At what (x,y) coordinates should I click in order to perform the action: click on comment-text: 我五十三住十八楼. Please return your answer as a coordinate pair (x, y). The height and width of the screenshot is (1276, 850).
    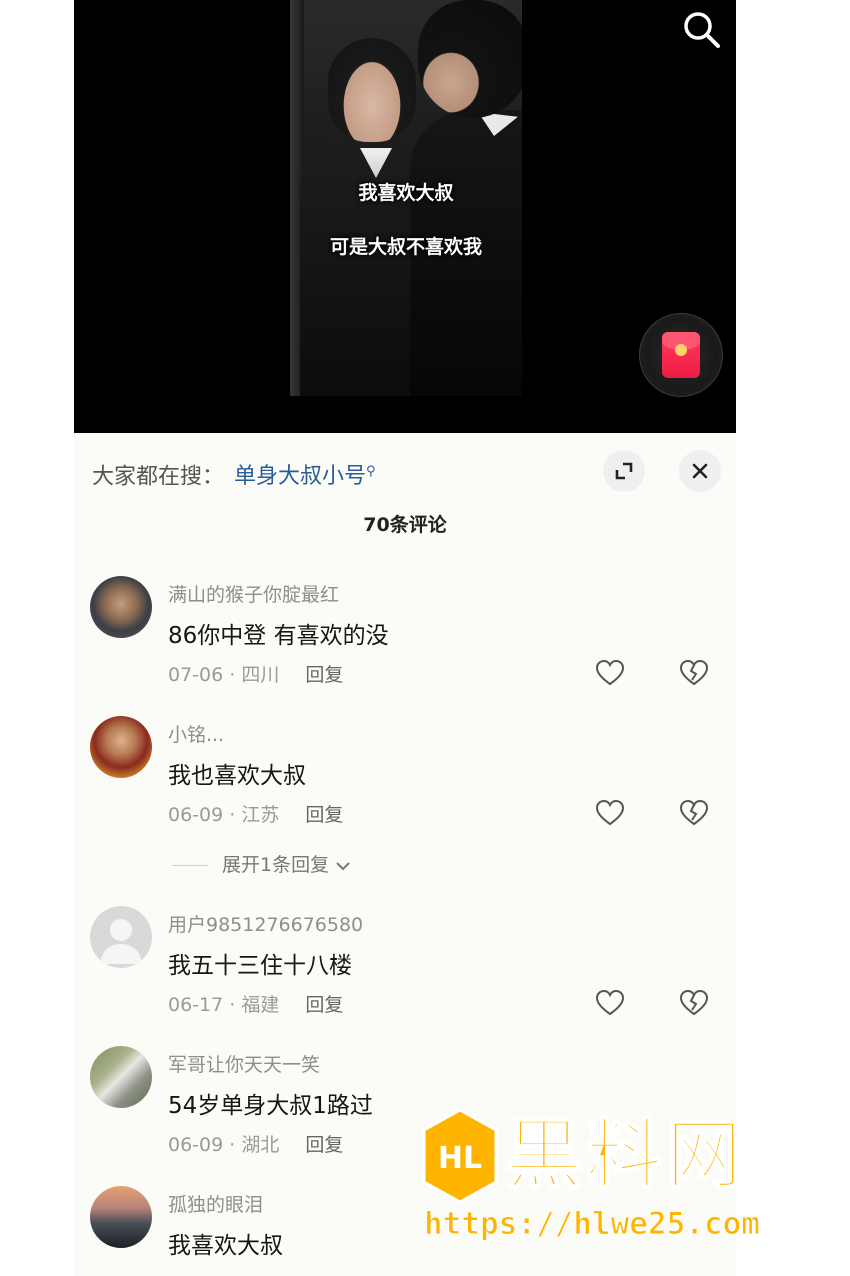
    Looking at the image, I should click on (260, 966).